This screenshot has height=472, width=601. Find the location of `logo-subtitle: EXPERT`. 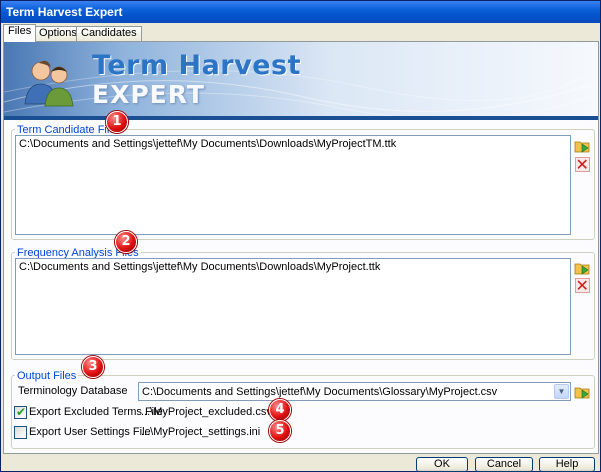

logo-subtitle: EXPERT is located at coordinates (148, 94).